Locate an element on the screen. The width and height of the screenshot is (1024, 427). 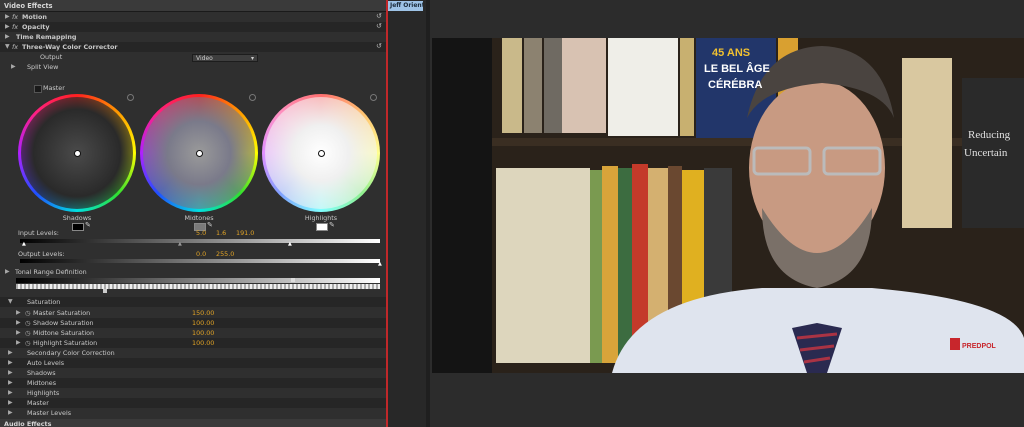
auto-levels-row: ▶ Auto Levels is located at coordinates (193, 363).